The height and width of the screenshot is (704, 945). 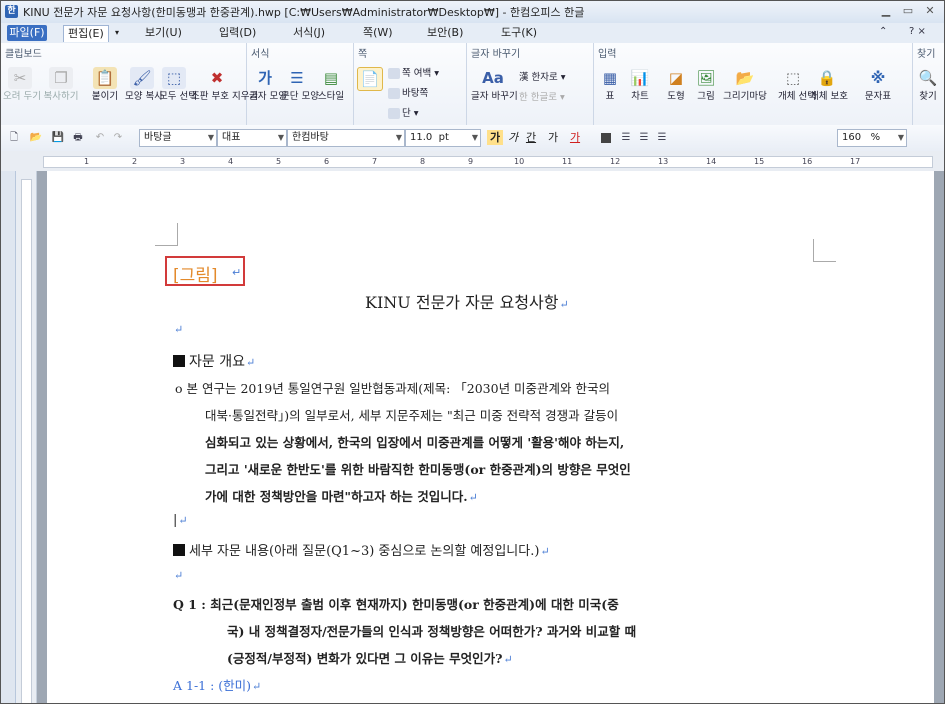 What do you see at coordinates (495, 137) in the screenshot?
I see `bold-button: 가` at bounding box center [495, 137].